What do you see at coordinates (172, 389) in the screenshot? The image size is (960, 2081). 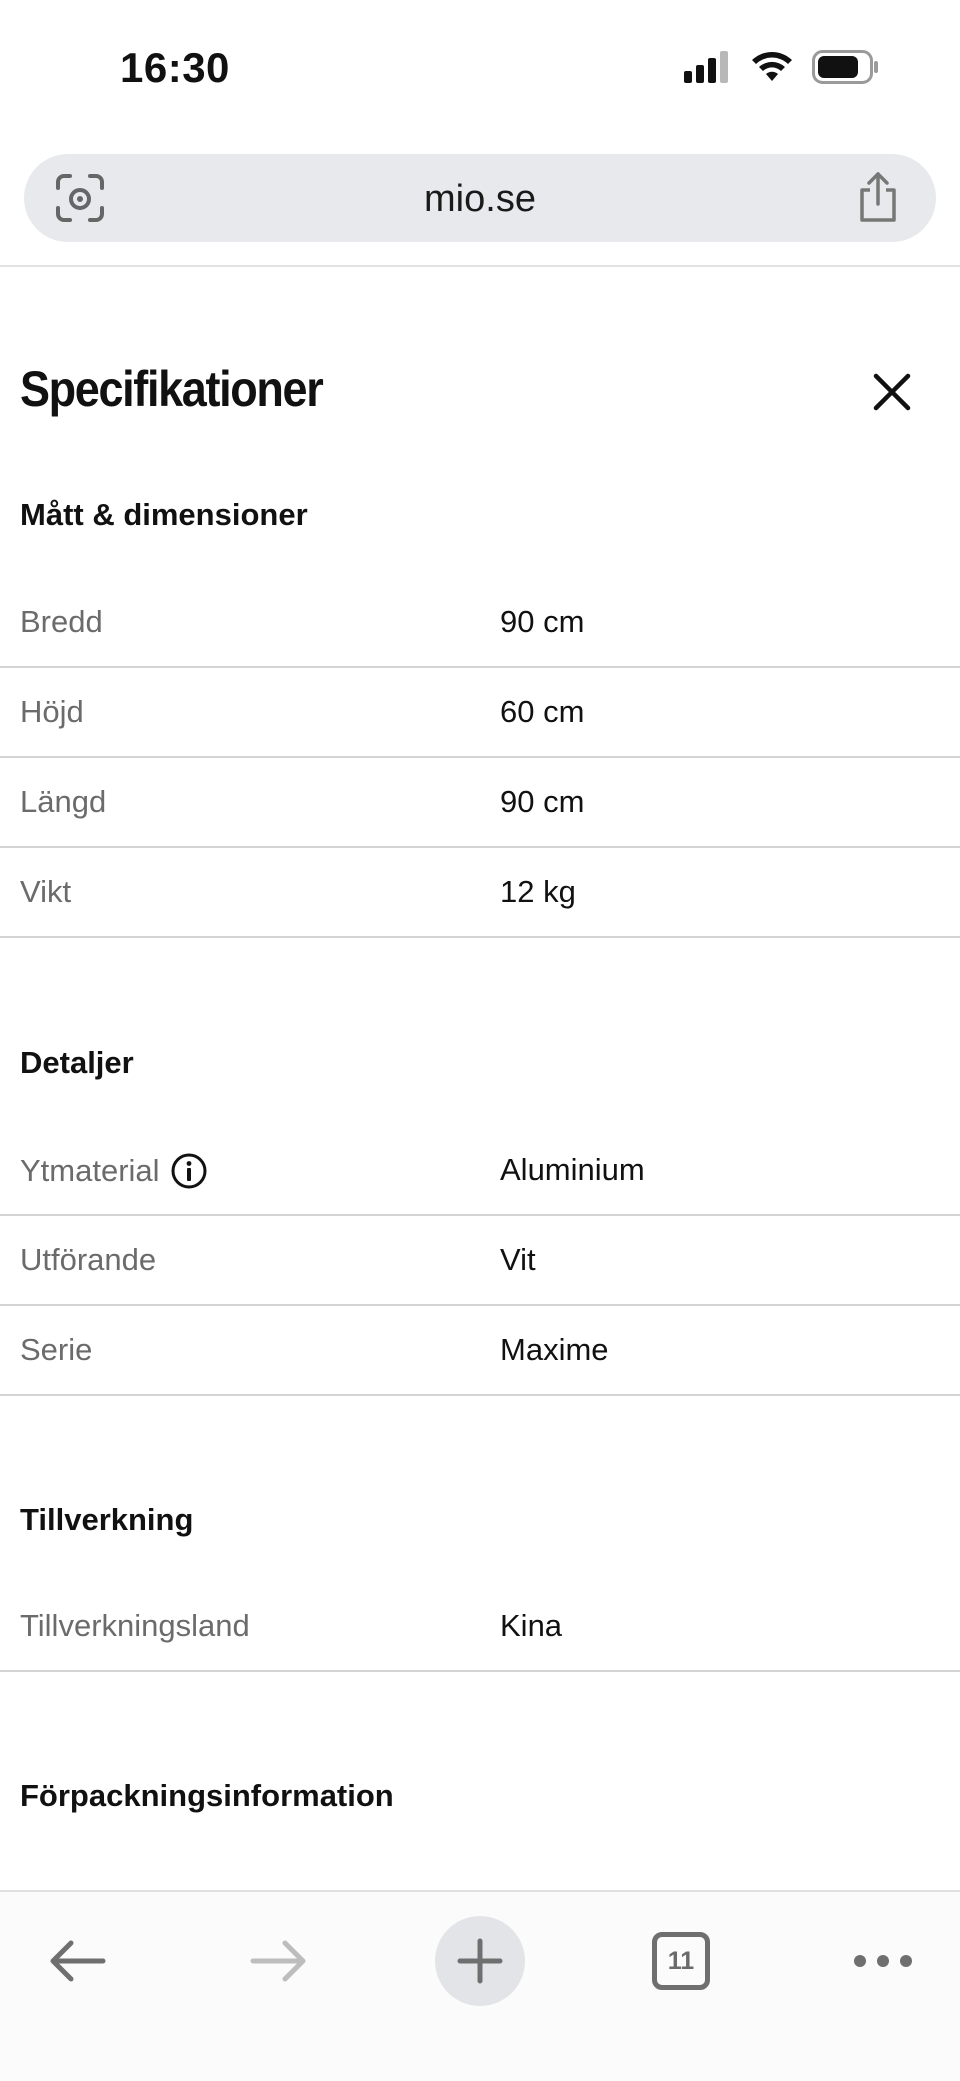 I see `page-title: Specifikationer` at bounding box center [172, 389].